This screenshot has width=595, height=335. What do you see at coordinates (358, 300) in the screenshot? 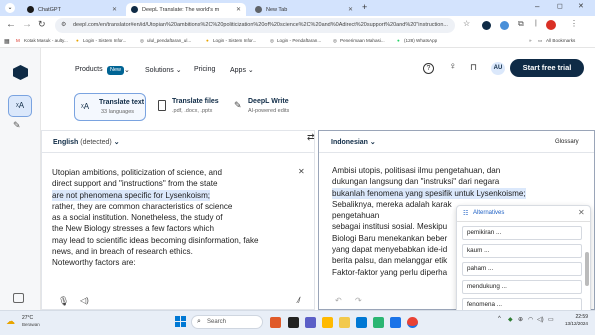
I see `redo-icon: ↷` at bounding box center [358, 300].